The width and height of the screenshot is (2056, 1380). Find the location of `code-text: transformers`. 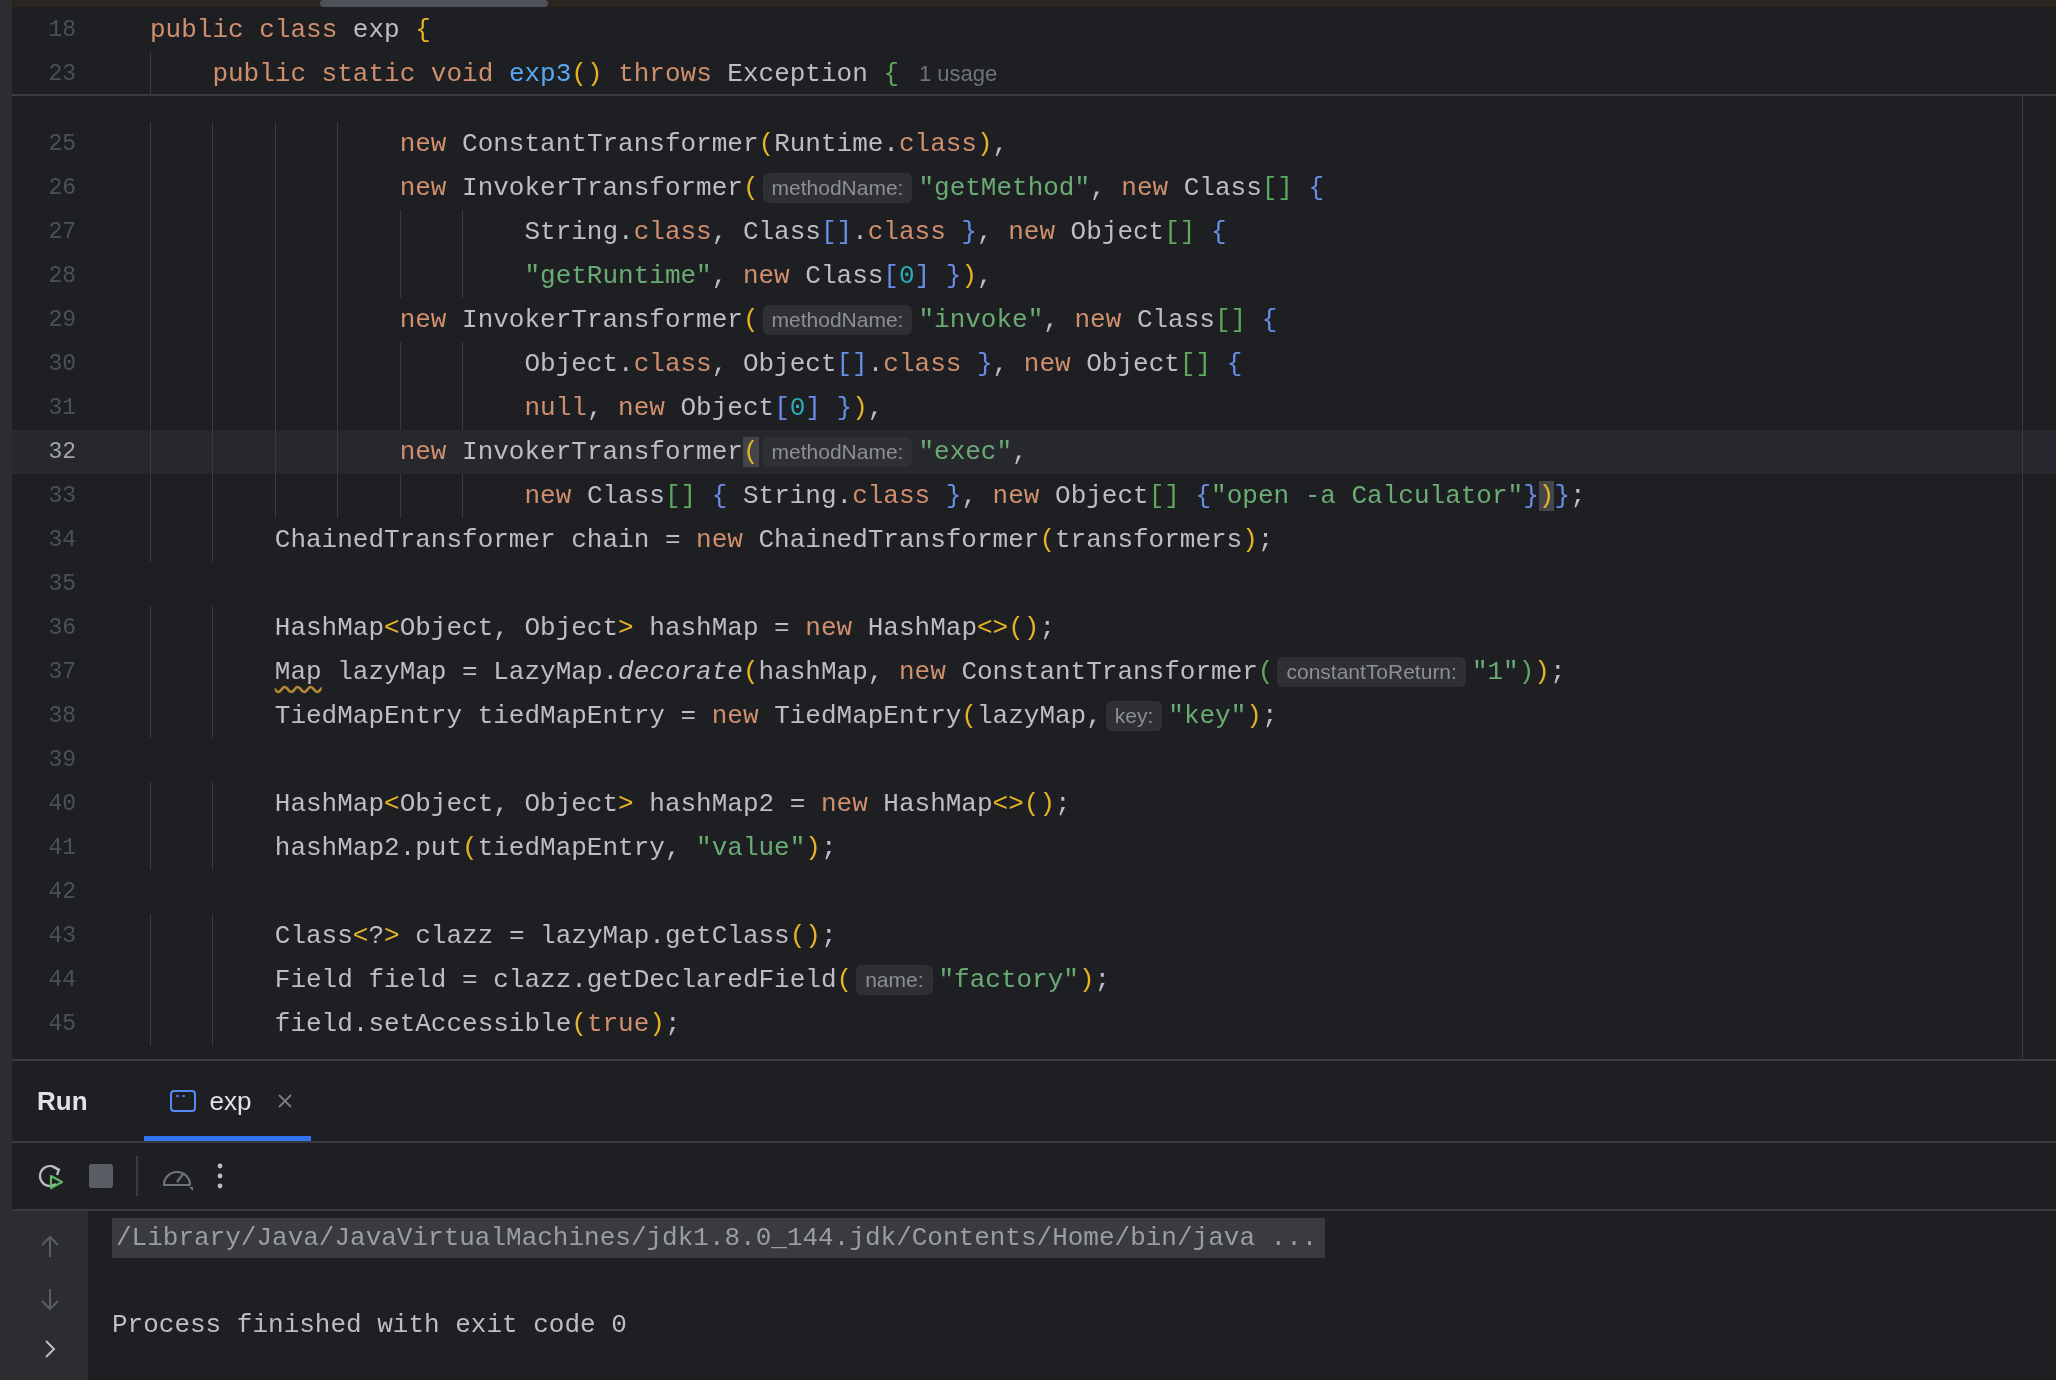

code-text: transformers is located at coordinates (1149, 540).